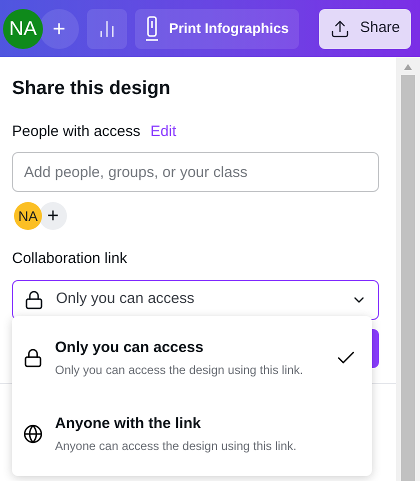 The width and height of the screenshot is (420, 481). What do you see at coordinates (129, 348) in the screenshot?
I see `option-title: Only you can access` at bounding box center [129, 348].